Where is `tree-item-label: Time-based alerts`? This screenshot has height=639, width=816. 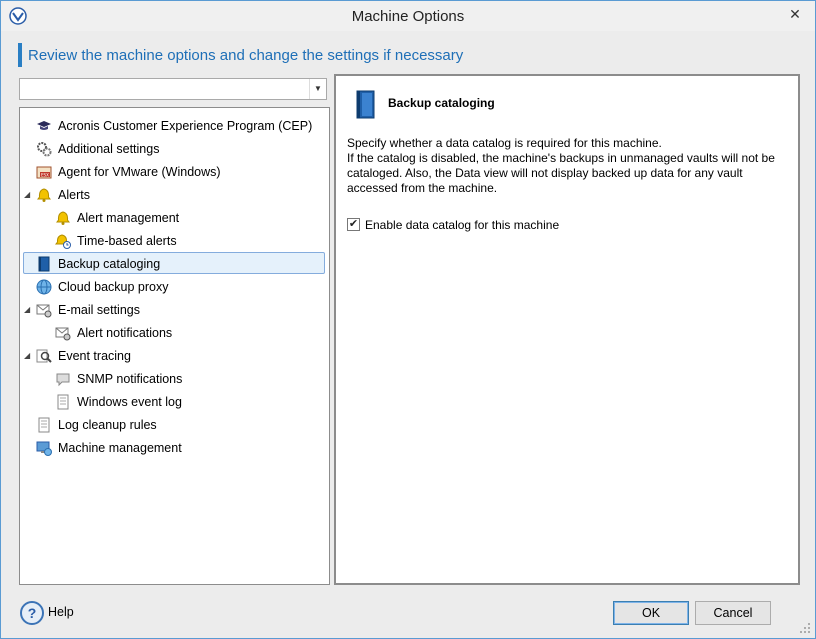 tree-item-label: Time-based alerts is located at coordinates (127, 241).